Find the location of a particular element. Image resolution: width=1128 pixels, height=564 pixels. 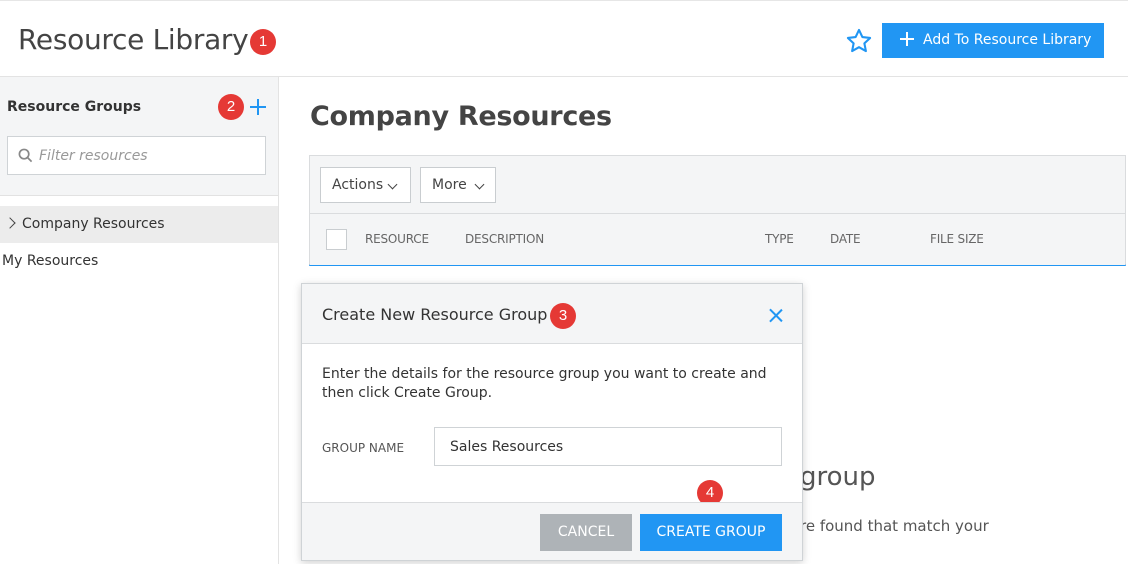

chevron-right-icon is located at coordinates (10, 223).